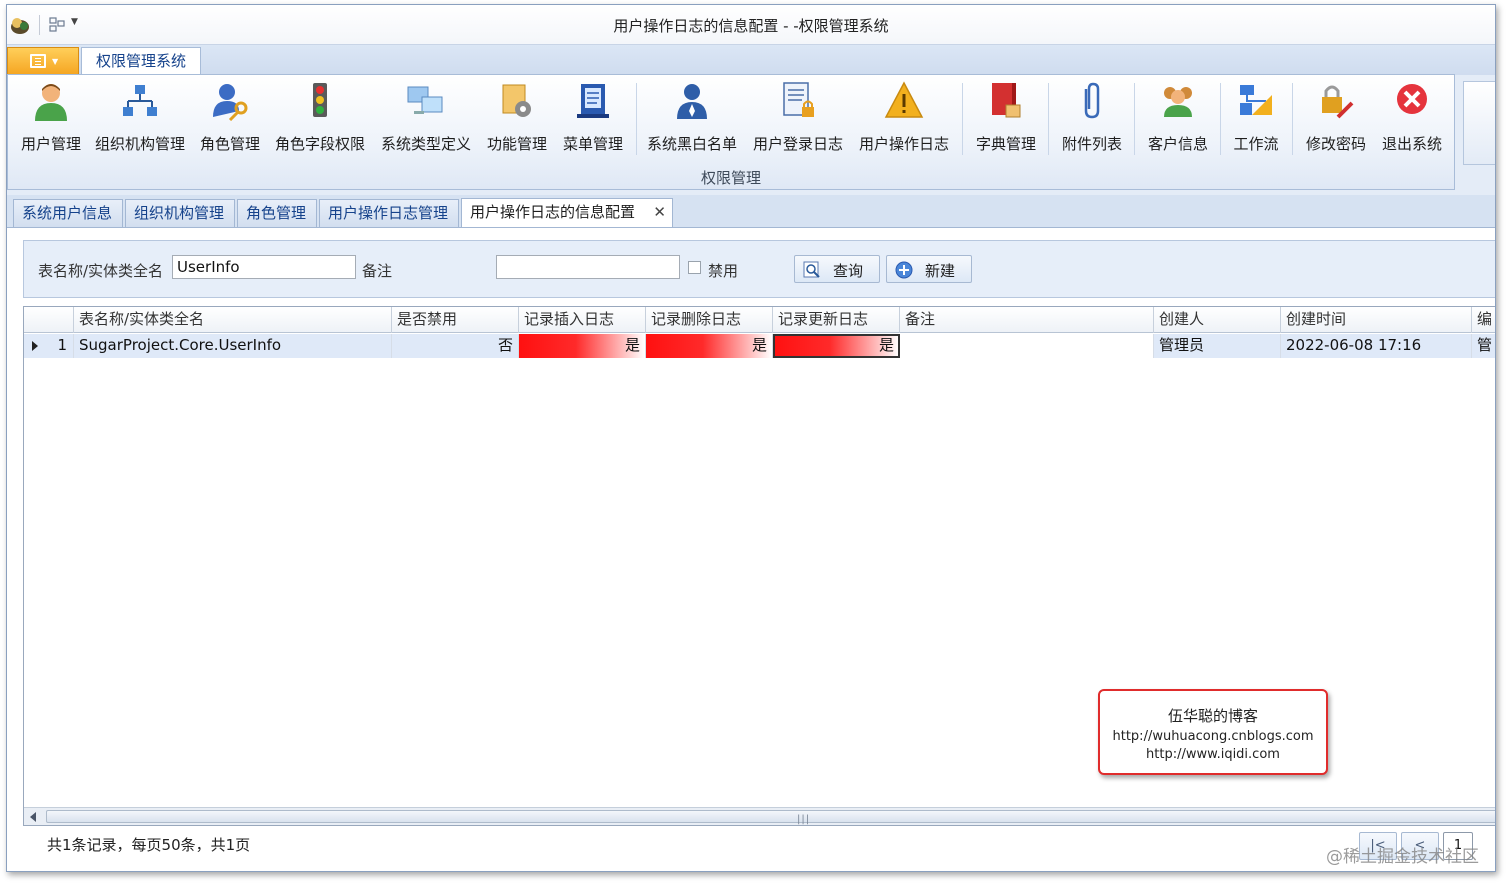  What do you see at coordinates (229, 144) in the screenshot?
I see `ribbon-button-label: 角色管理` at bounding box center [229, 144].